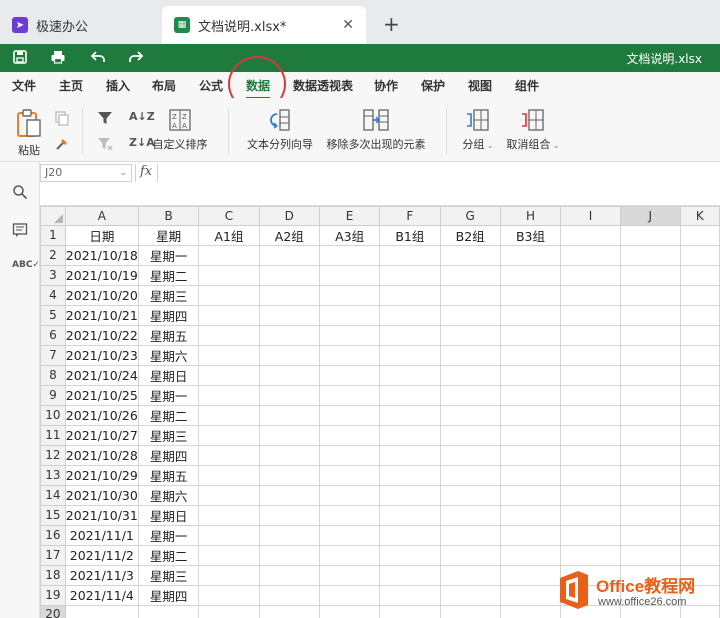 This screenshot has width=720, height=618. What do you see at coordinates (410, 611) in the screenshot?
I see `cell-f20` at bounding box center [410, 611].